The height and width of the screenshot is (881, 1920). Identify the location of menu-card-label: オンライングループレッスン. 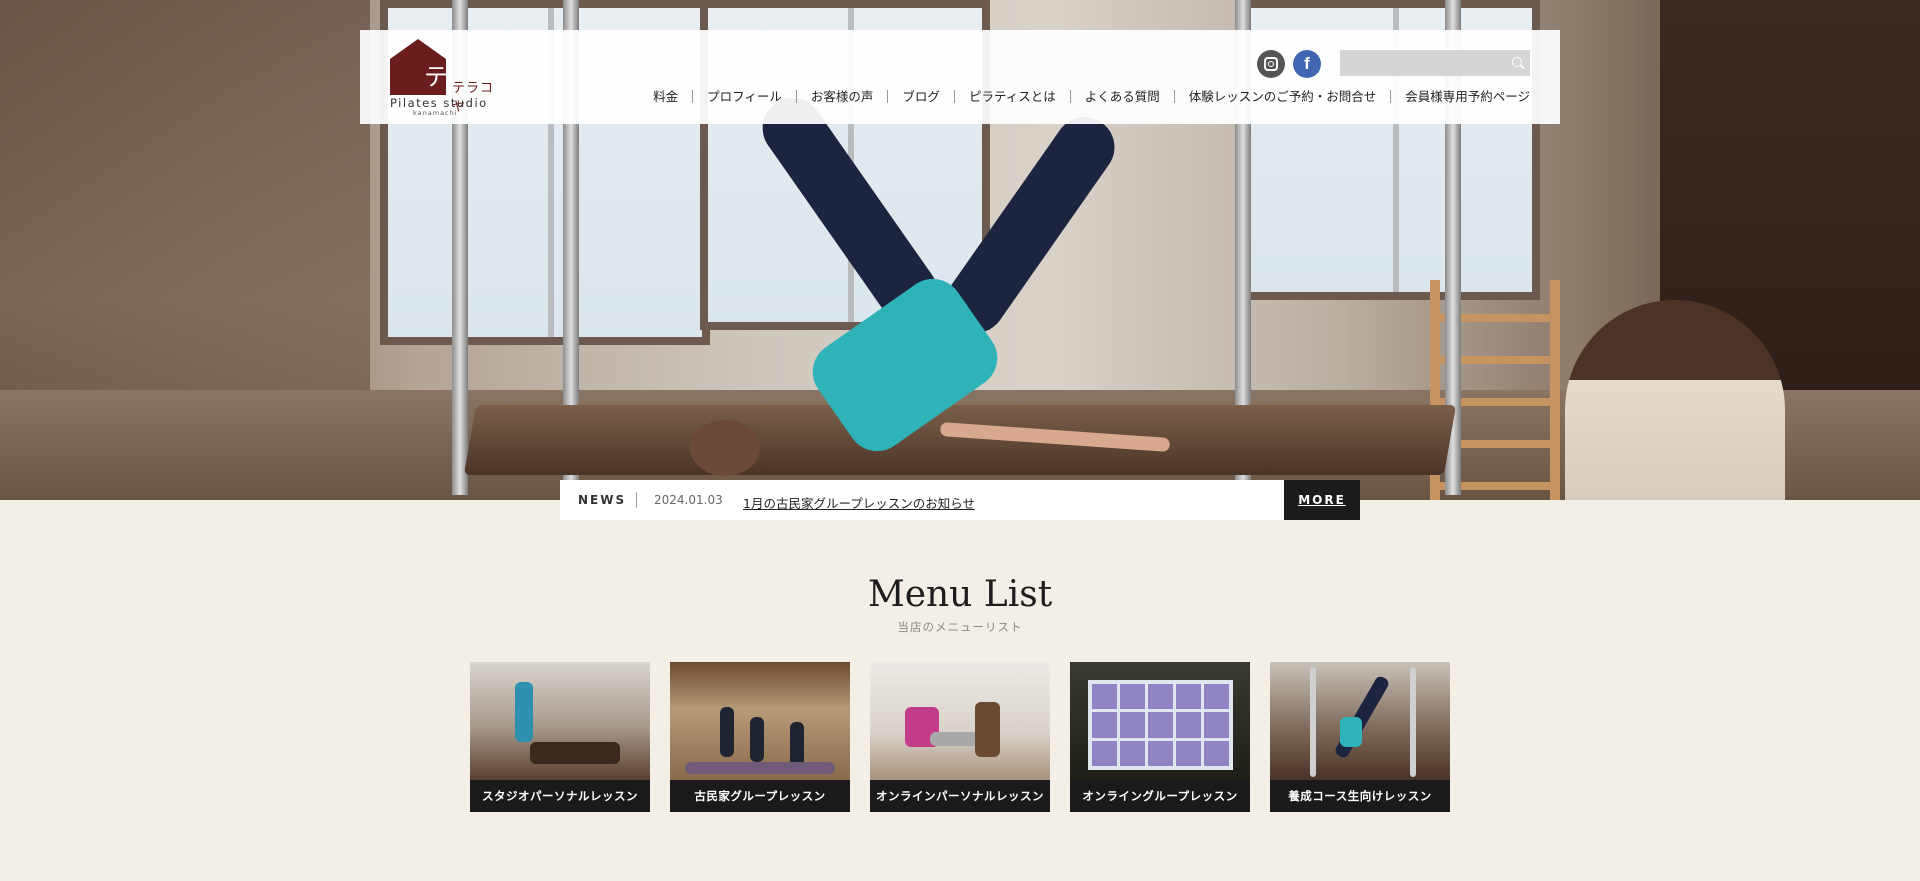
(1160, 796).